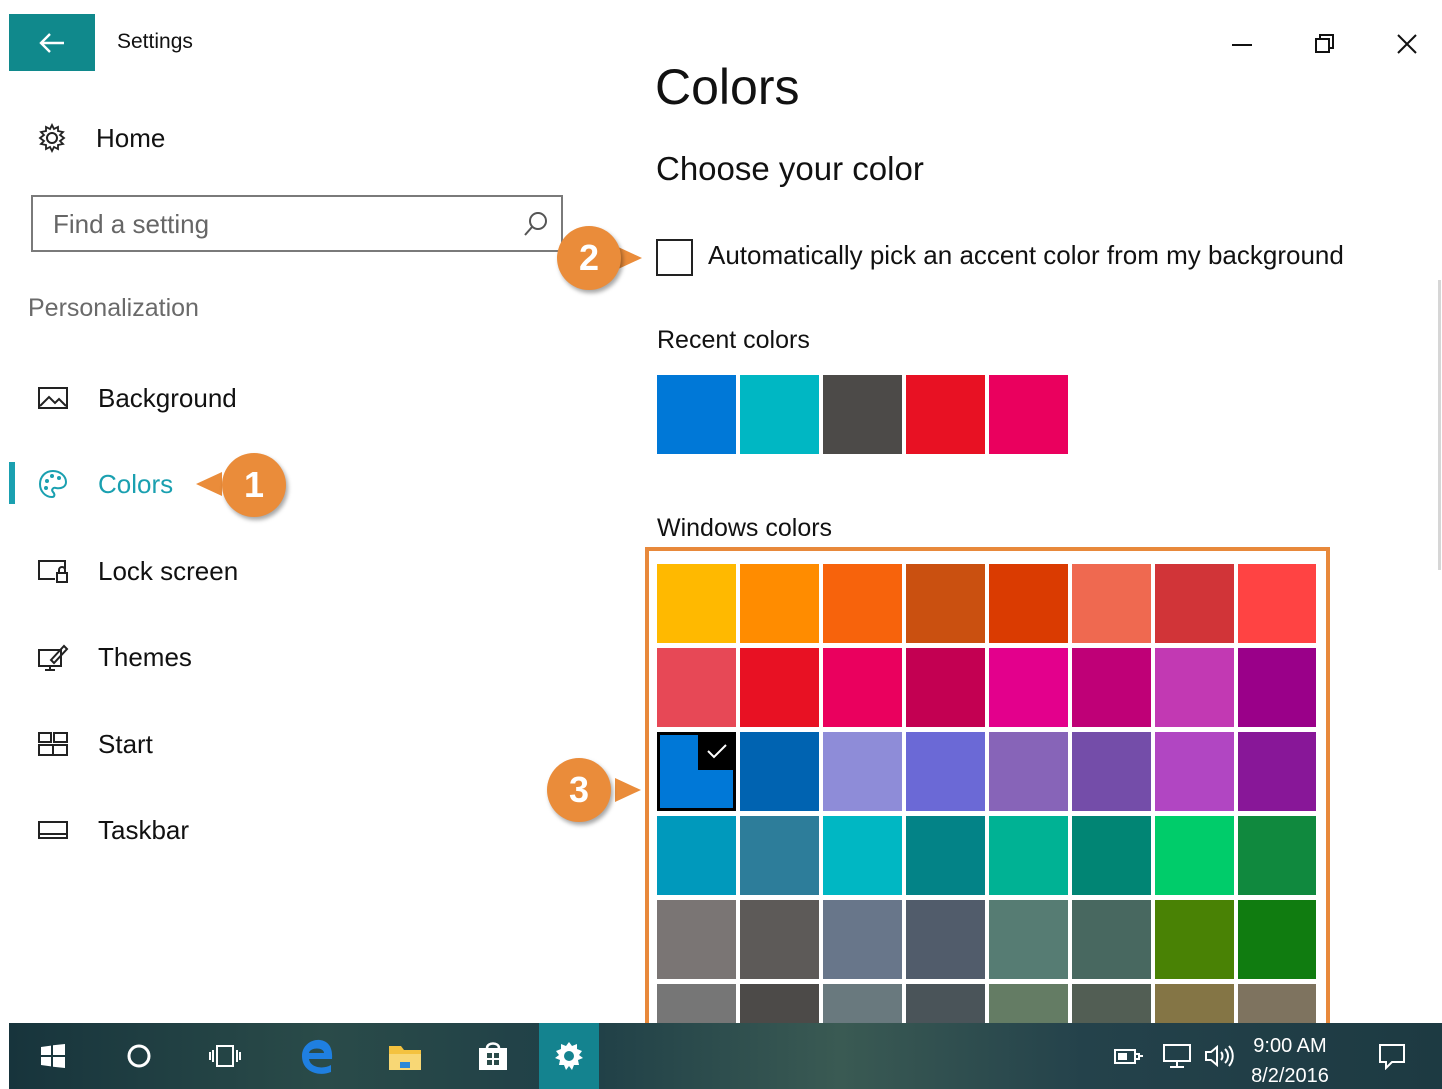  I want to click on callout-2: 2, so click(589, 258).